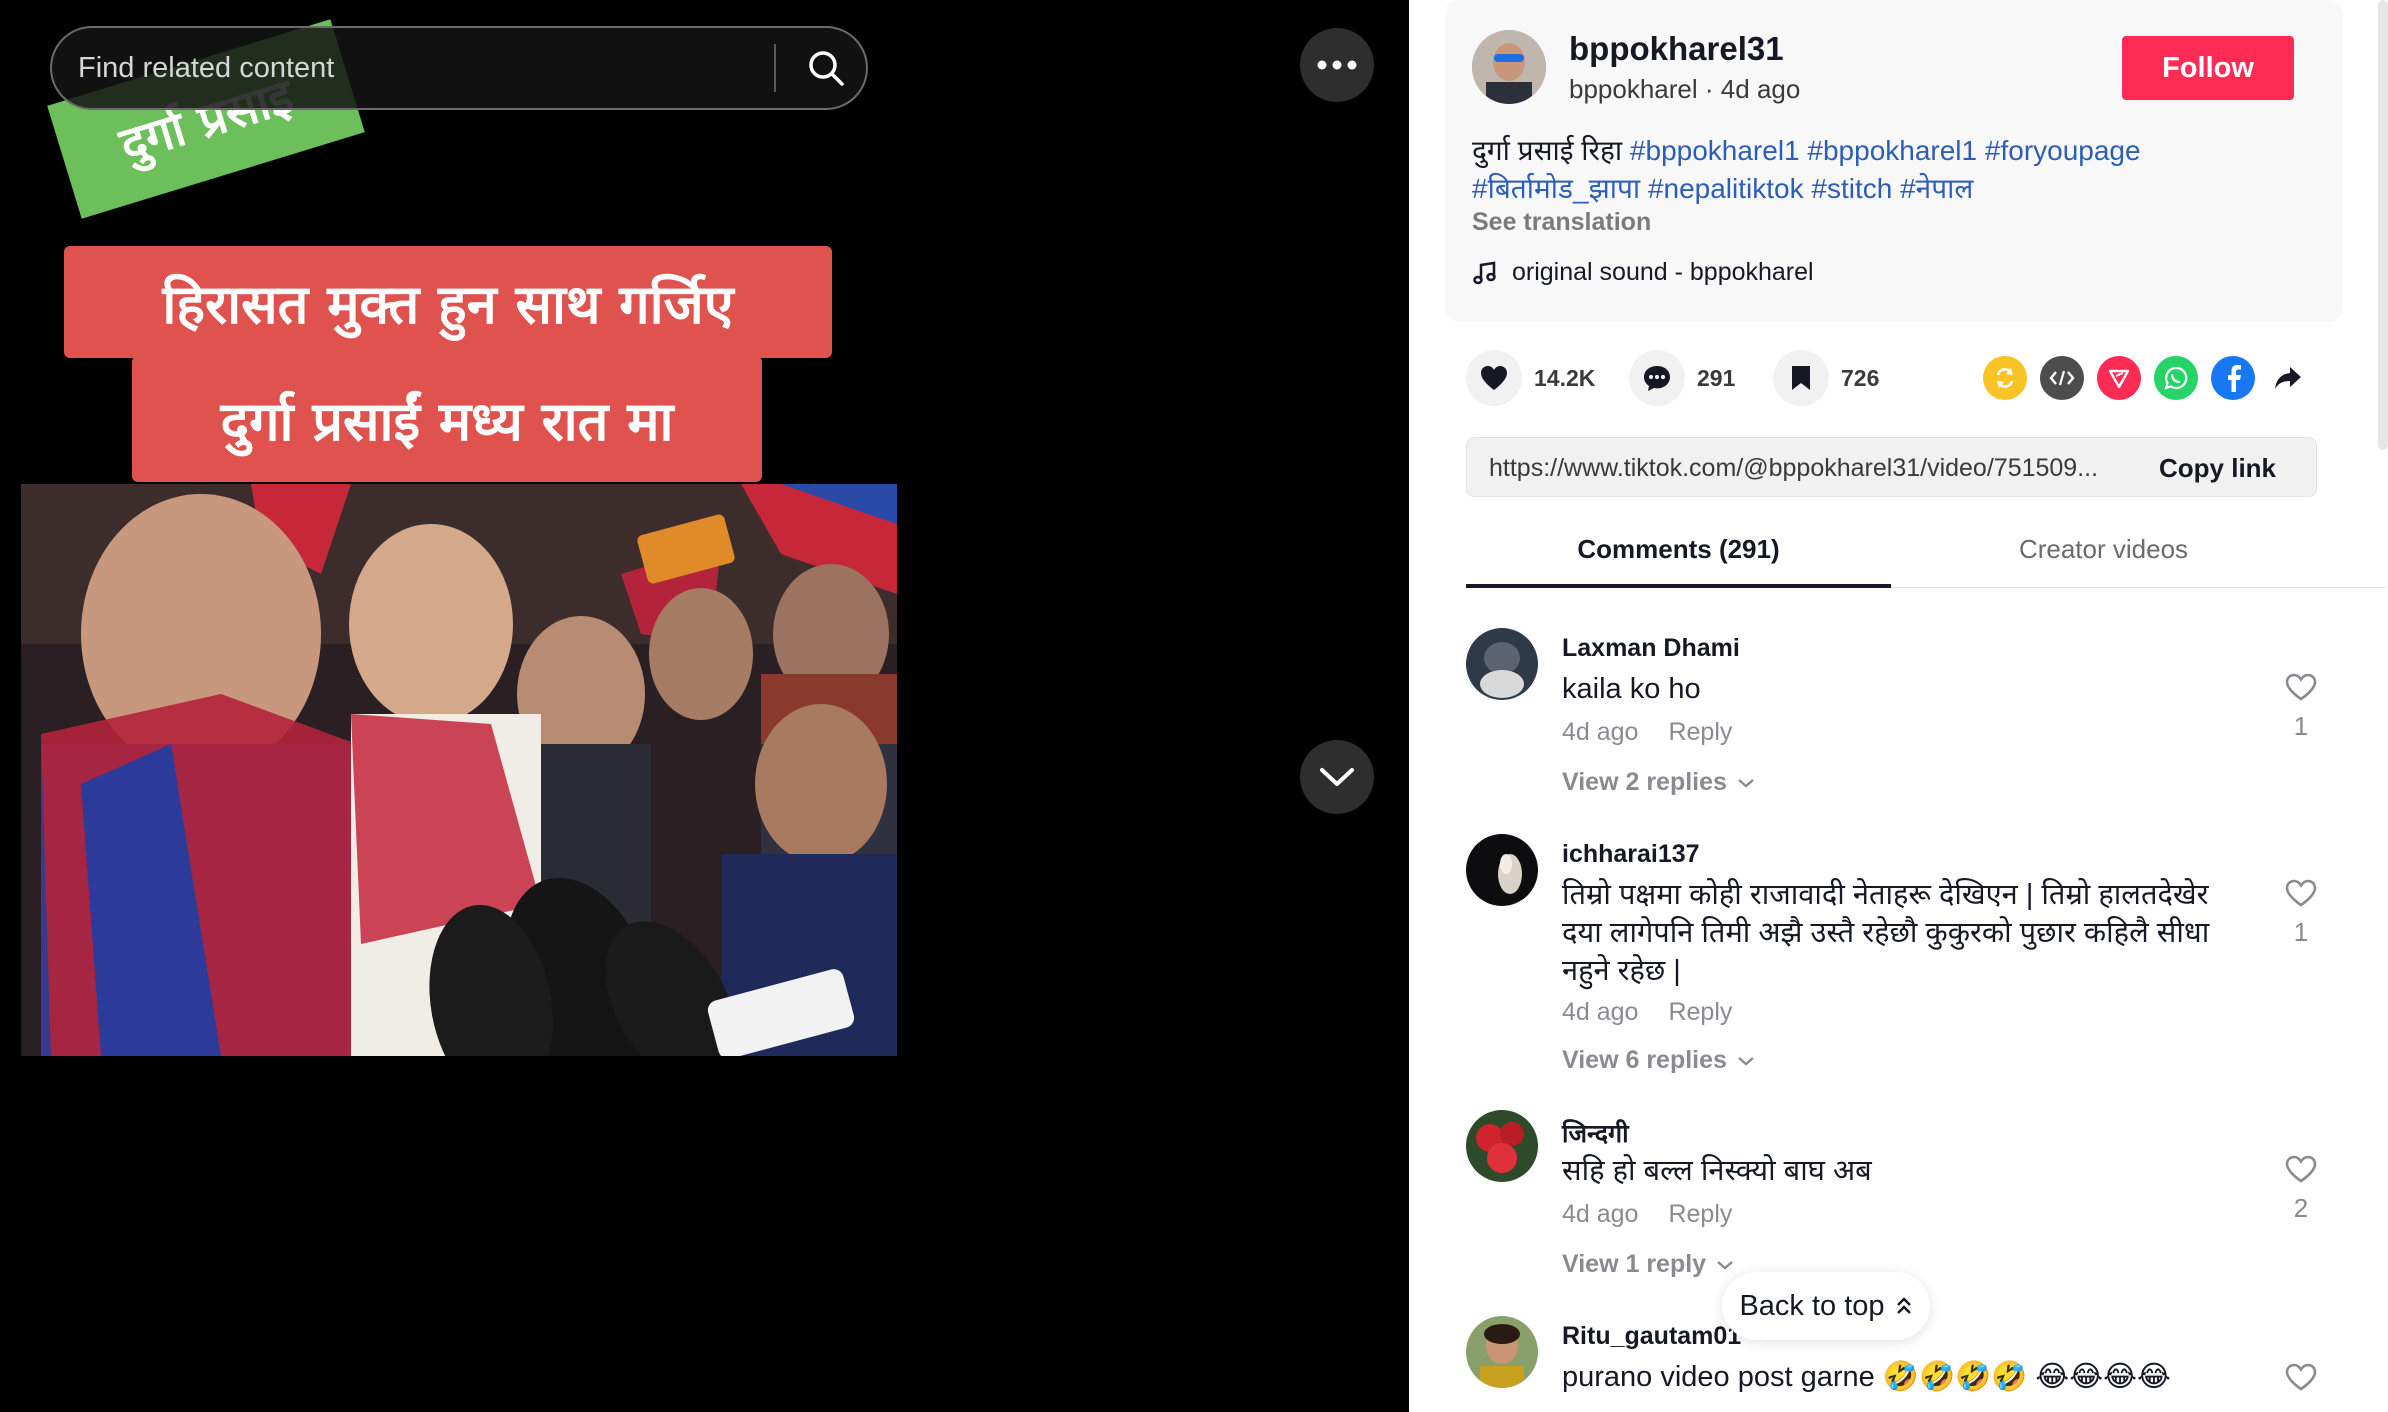 Image resolution: width=2388 pixels, height=1412 pixels. What do you see at coordinates (2217, 468) in the screenshot?
I see `copy-link-button: Copy link` at bounding box center [2217, 468].